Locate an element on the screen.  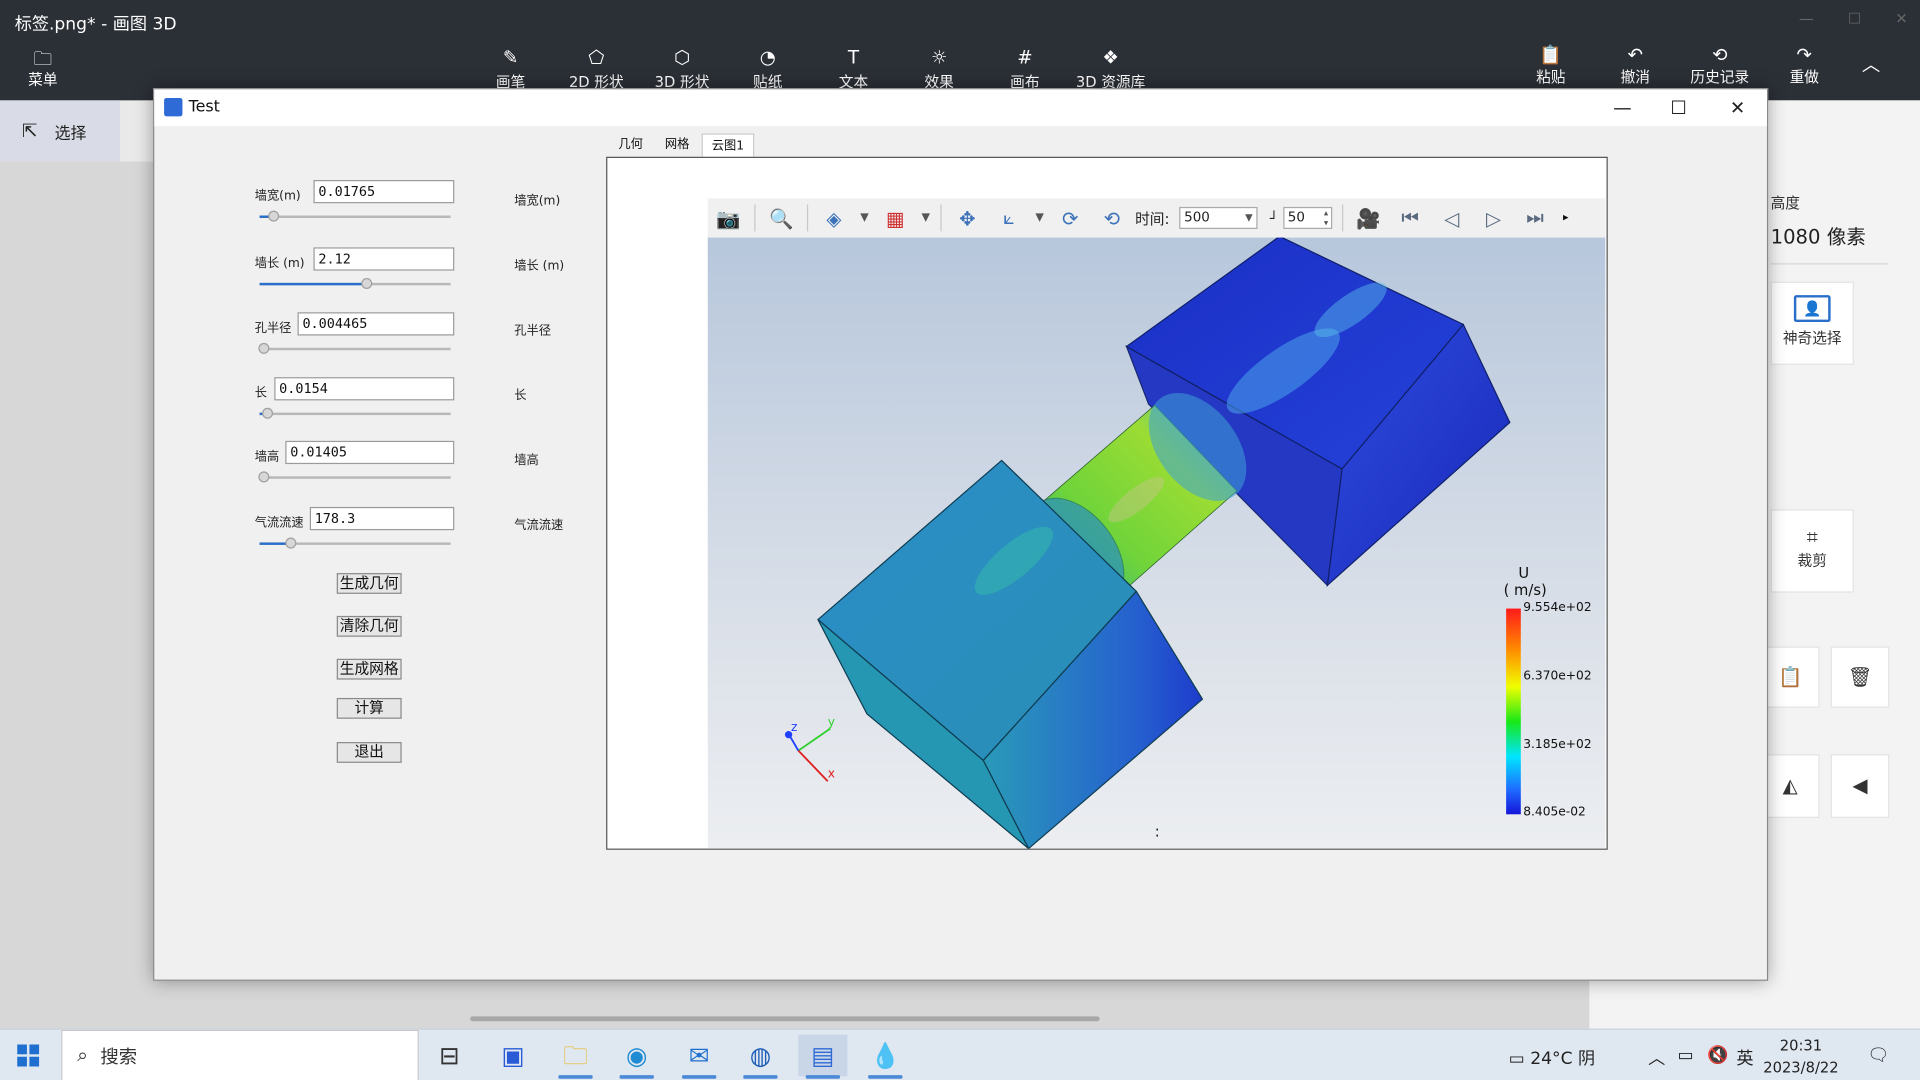
flip-horizontal-button: ◭ is located at coordinates (1790, 786).